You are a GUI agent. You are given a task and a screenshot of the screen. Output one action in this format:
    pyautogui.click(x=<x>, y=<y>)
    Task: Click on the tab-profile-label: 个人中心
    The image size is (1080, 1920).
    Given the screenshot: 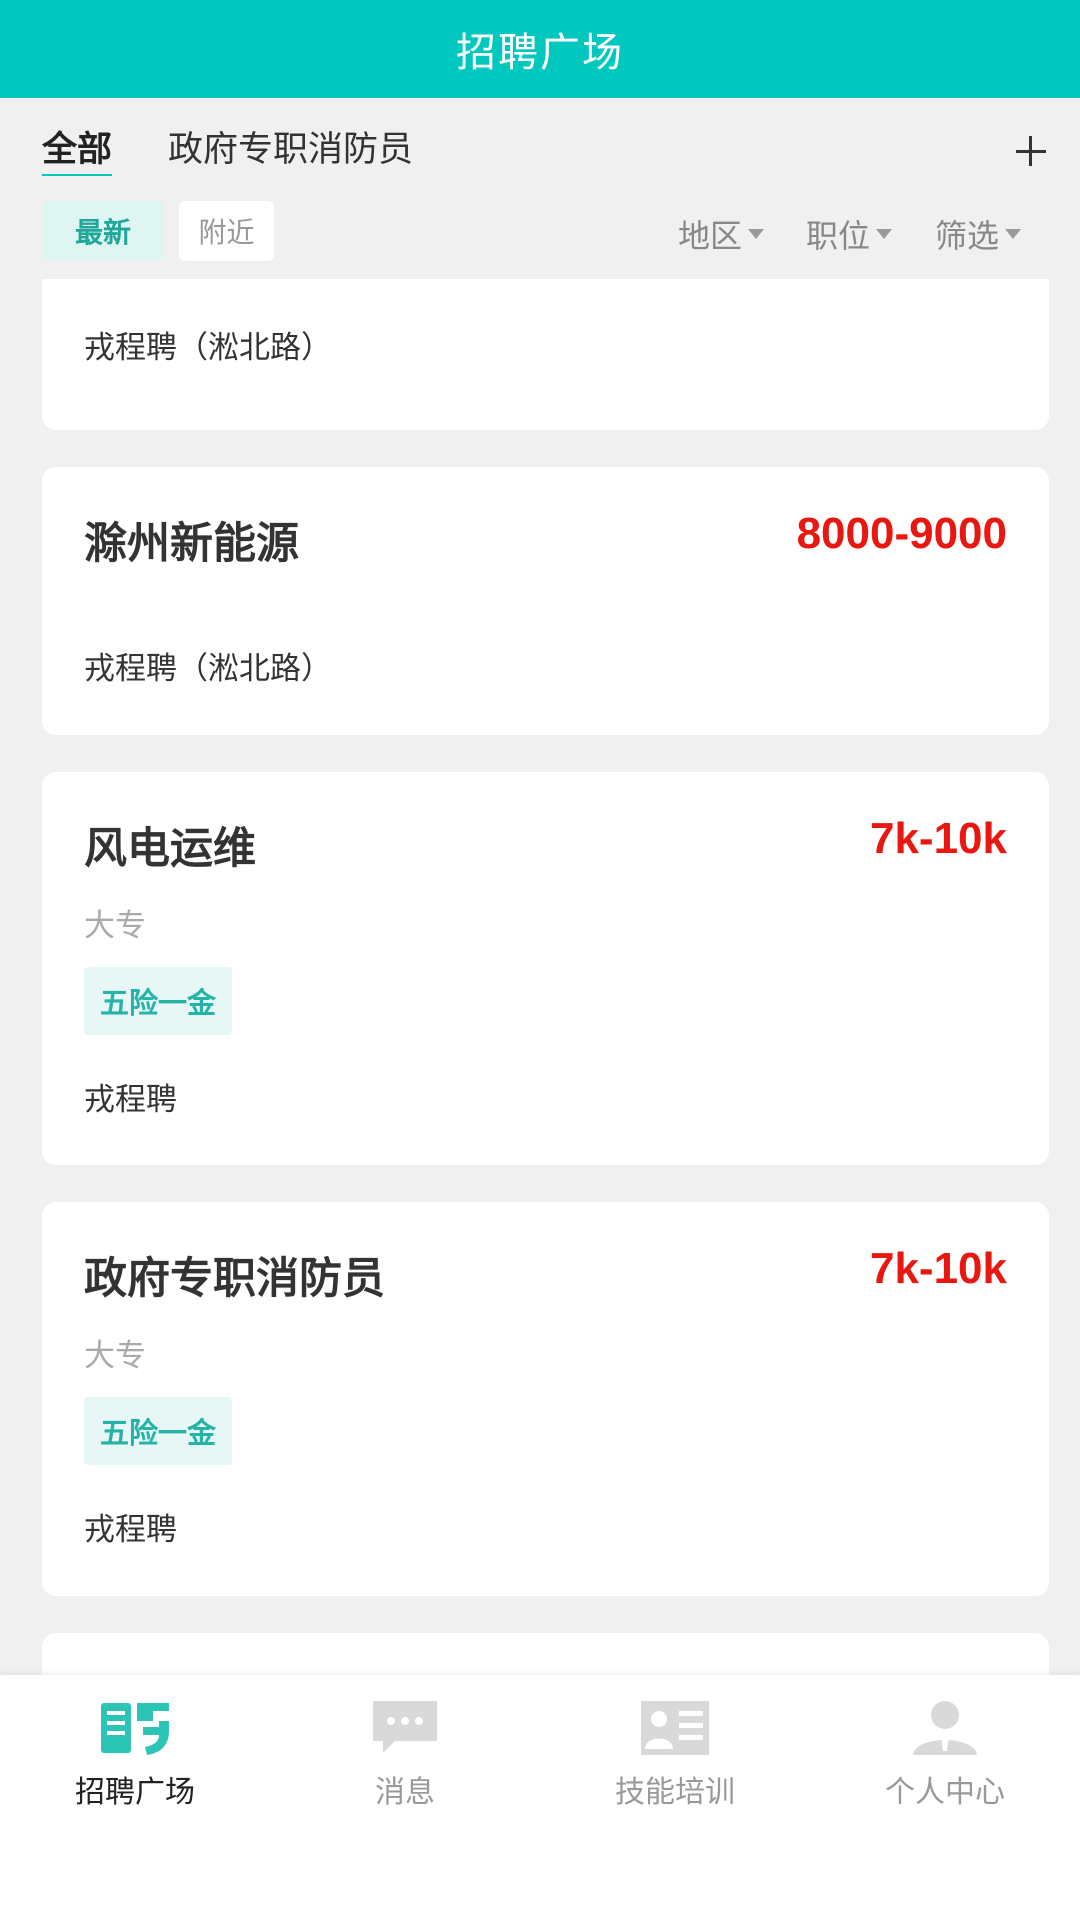 What is the action you would take?
    pyautogui.click(x=945, y=1792)
    